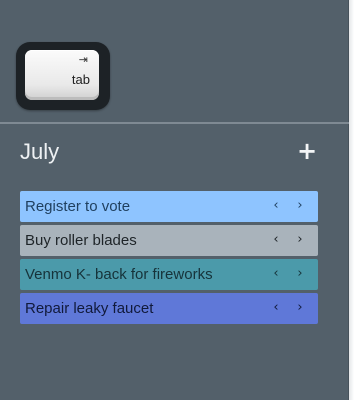 The height and width of the screenshot is (400, 354). What do you see at coordinates (80, 79) in the screenshot?
I see `tab-key-label: tab` at bounding box center [80, 79].